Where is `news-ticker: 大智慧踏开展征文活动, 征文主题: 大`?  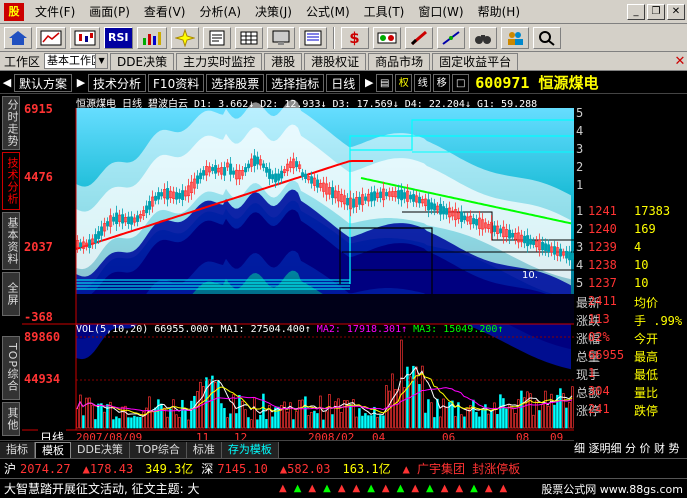
news-ticker: 大智慧踏开展征文活动, 征文主题: 大 is located at coordinates (137, 488).